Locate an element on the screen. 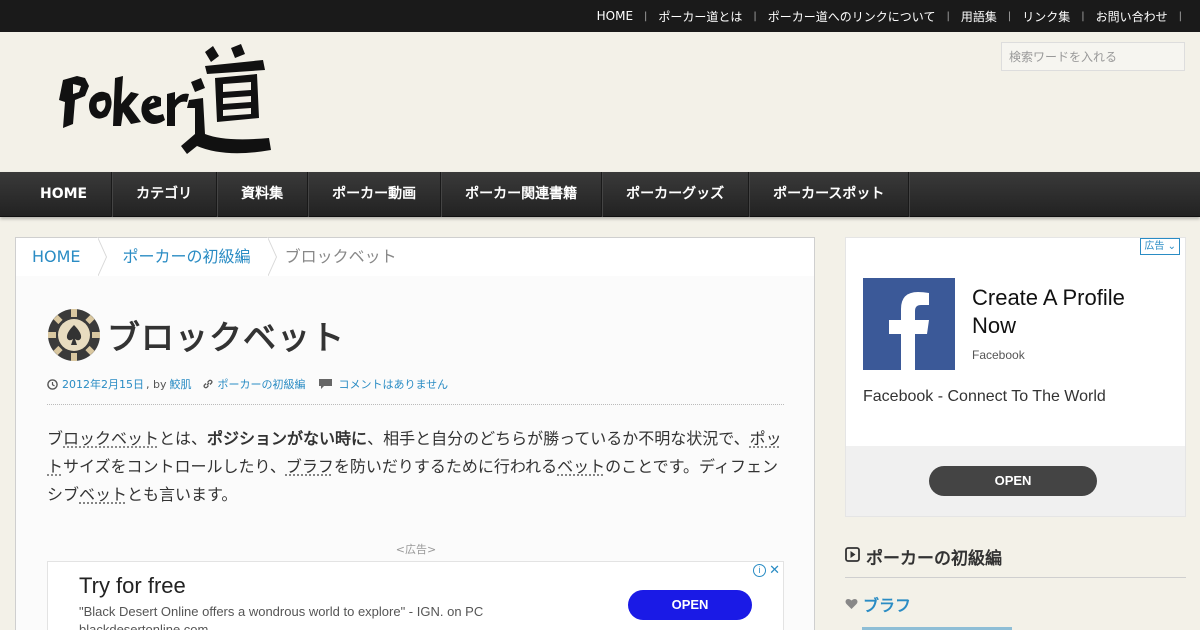  article-meta: 2012年2月15日 , by 鮫肌 ポーカーの初級編 コメントはありません is located at coordinates (247, 384).